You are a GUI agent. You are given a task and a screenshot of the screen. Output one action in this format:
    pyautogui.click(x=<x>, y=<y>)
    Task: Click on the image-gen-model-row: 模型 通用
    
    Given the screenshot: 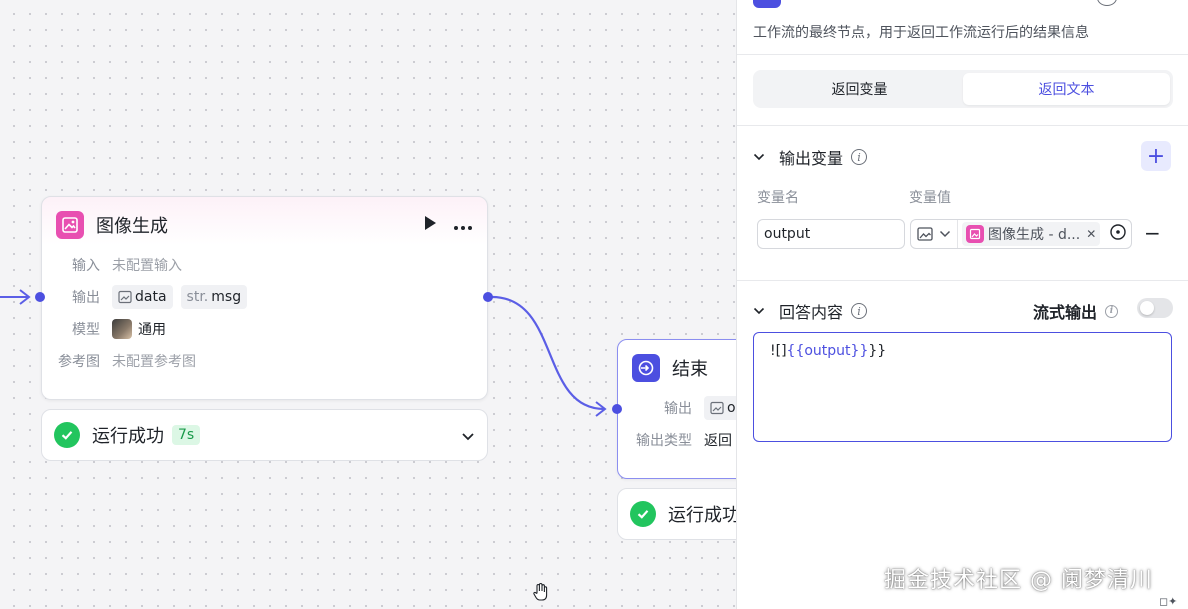 What is the action you would take?
    pyautogui.click(x=271, y=329)
    